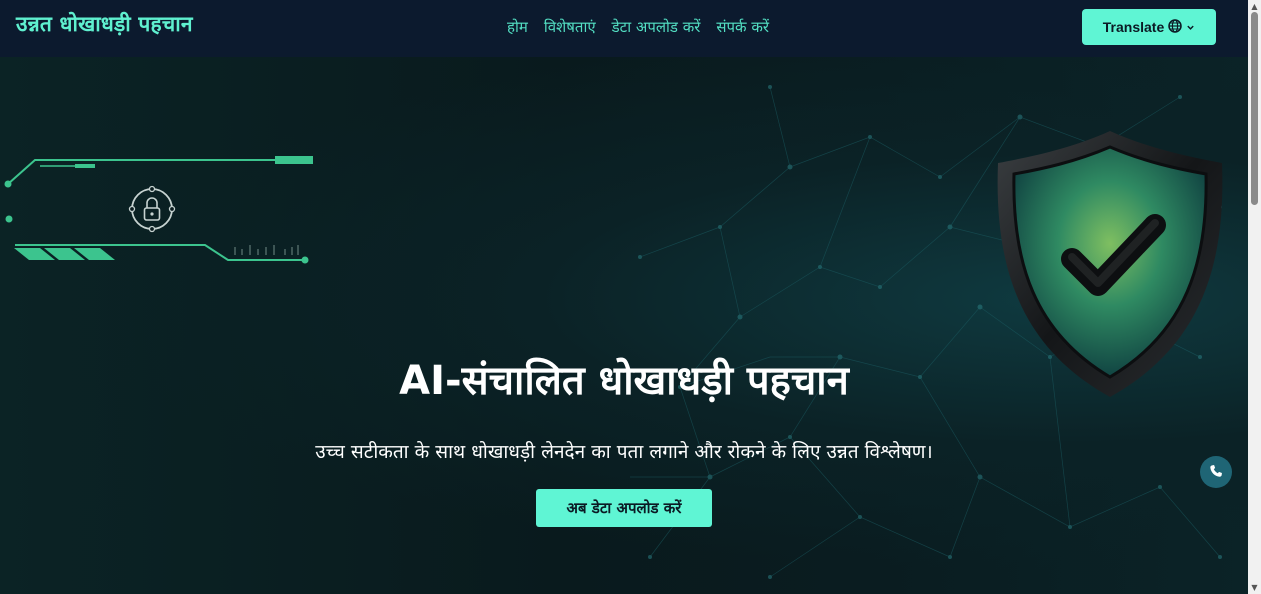 Image resolution: width=1261 pixels, height=594 pixels. What do you see at coordinates (1190, 27) in the screenshot?
I see `chevron-down-icon` at bounding box center [1190, 27].